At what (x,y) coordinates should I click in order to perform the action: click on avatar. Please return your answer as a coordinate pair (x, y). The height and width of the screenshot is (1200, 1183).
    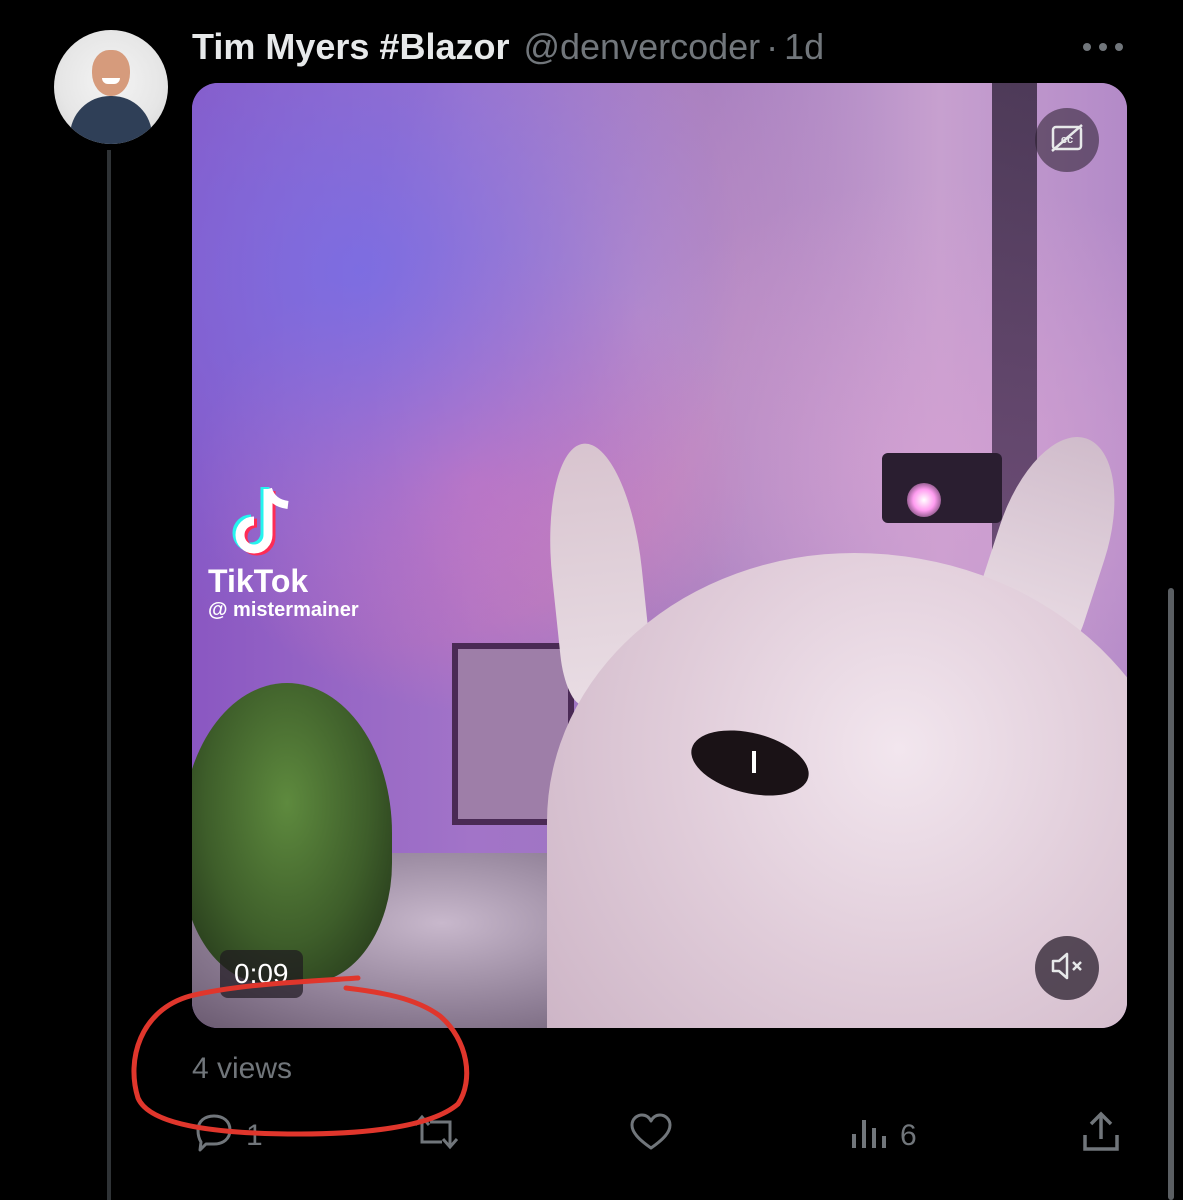
    Looking at the image, I should click on (111, 87).